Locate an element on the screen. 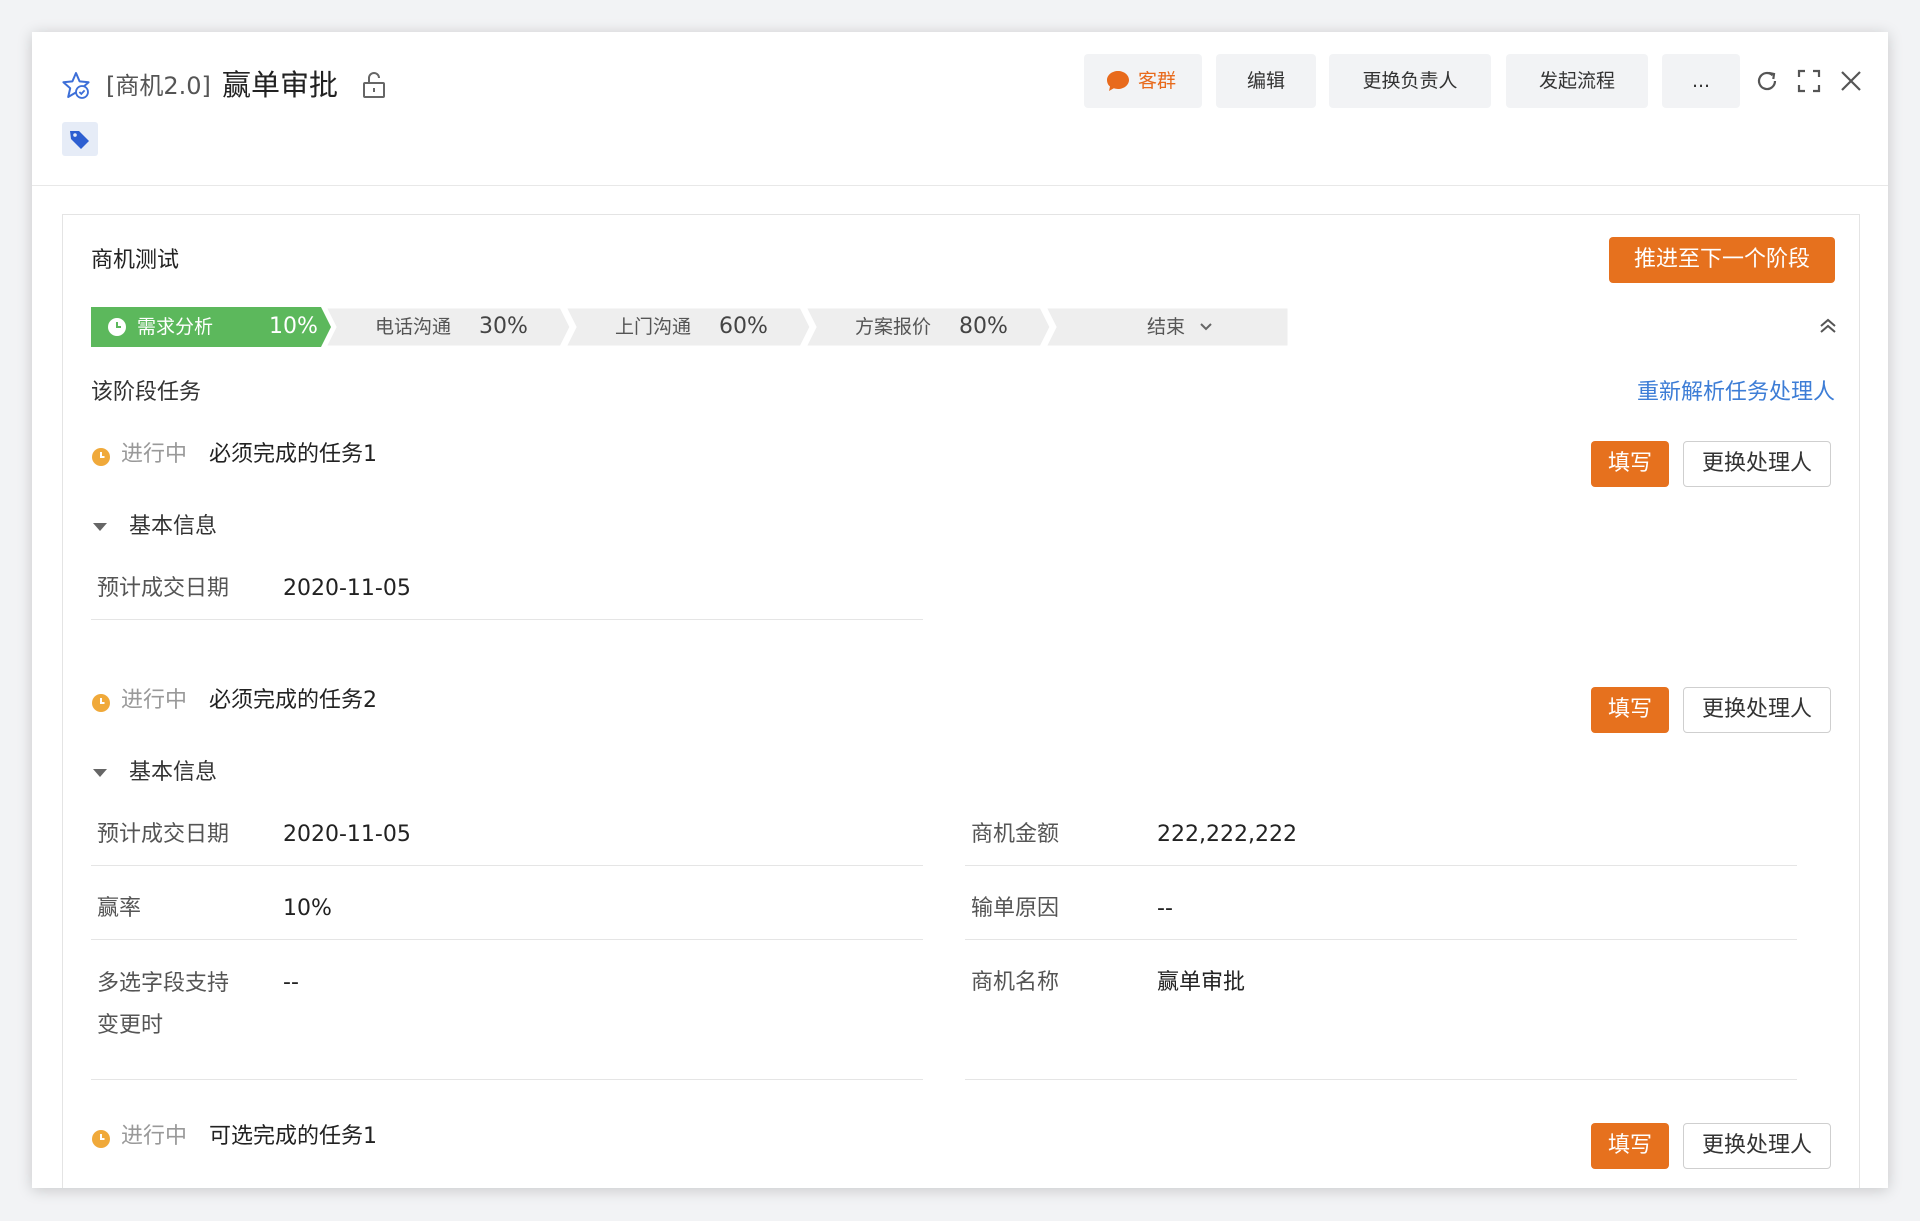 This screenshot has width=1920, height=1221. field-label: 多选字段支持变更时 is located at coordinates (163, 1004).